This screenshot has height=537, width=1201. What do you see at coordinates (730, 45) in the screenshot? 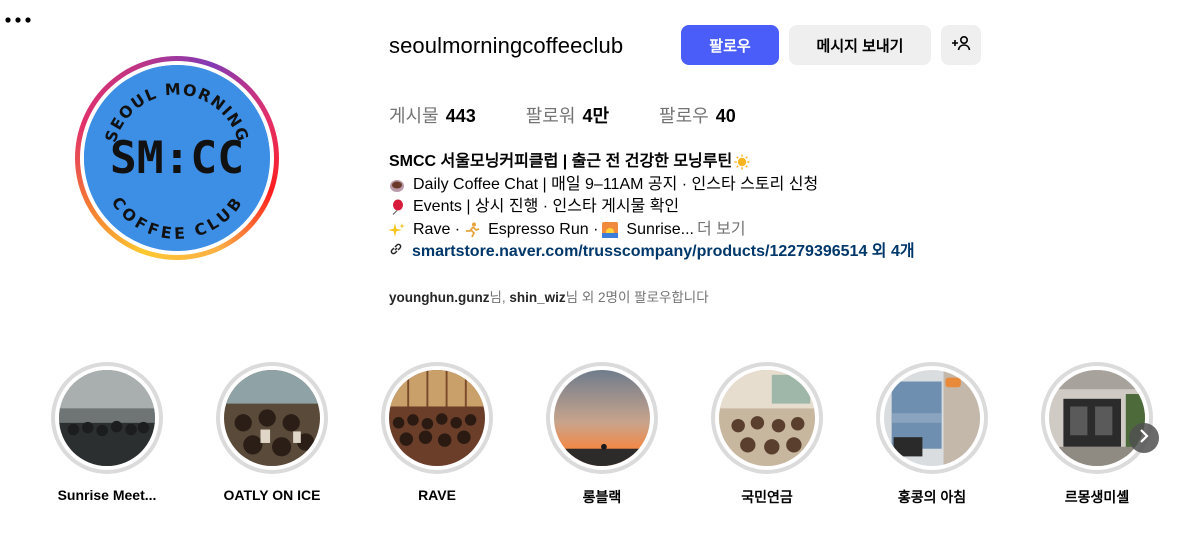
I see `follow-button: 팔로우` at bounding box center [730, 45].